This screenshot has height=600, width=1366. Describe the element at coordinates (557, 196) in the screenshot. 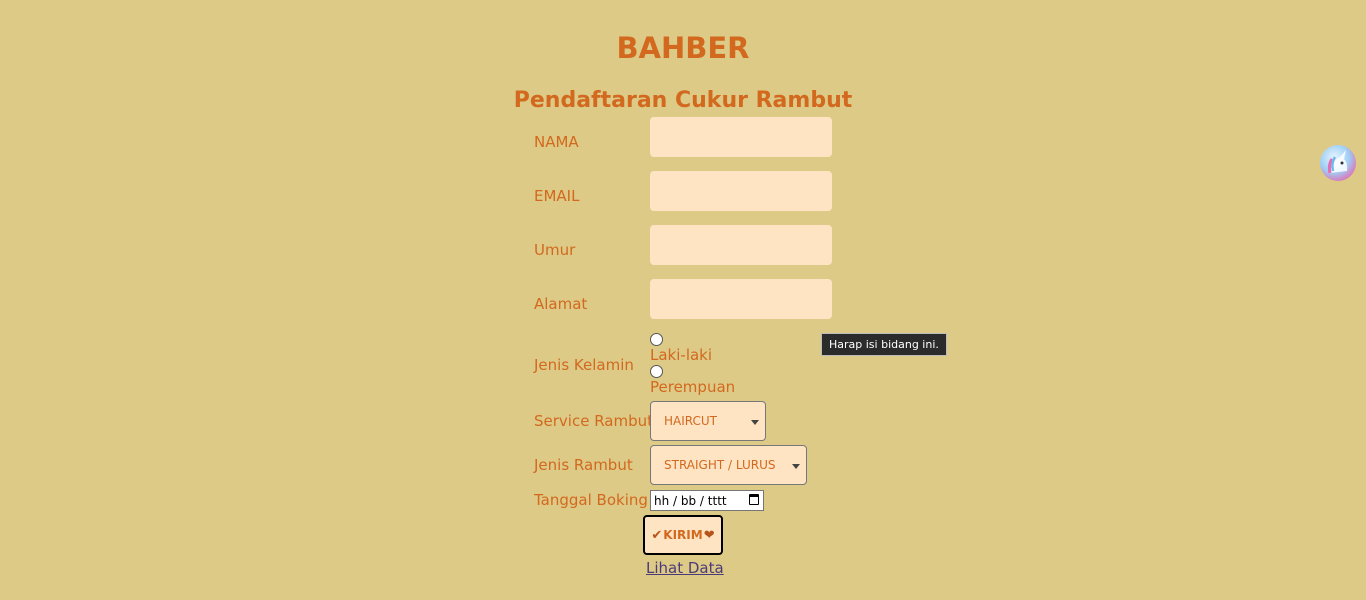

I see `email-label: EMAIL` at that location.